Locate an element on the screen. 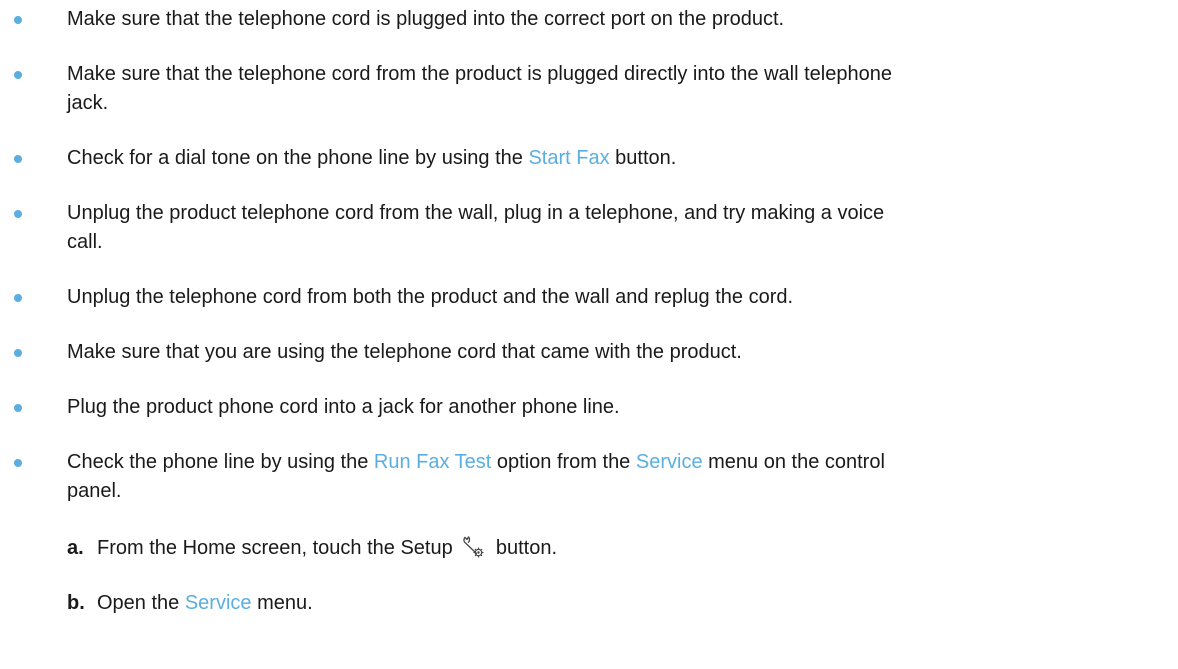  list-item-text-line: jack. is located at coordinates (88, 103).